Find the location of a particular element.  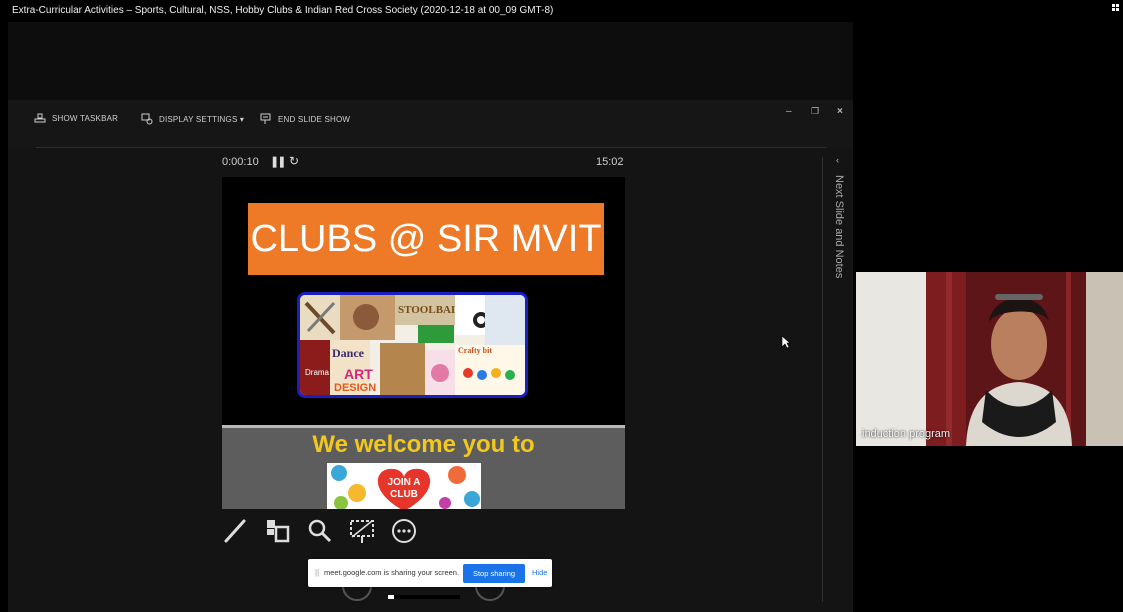

slide-title: CLUBS @ SIR MVIT is located at coordinates (426, 239).